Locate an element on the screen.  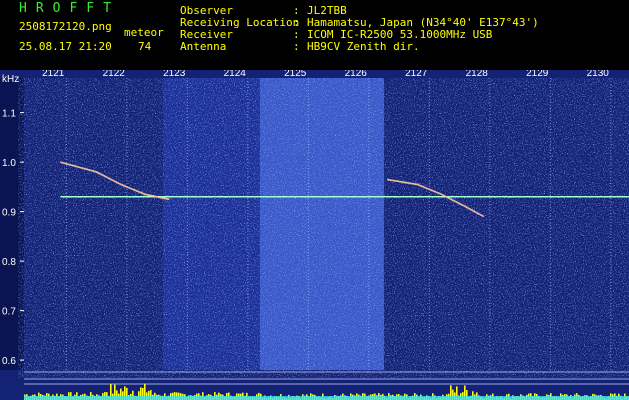
y-tick-label: 1.0 is located at coordinates (9, 163).